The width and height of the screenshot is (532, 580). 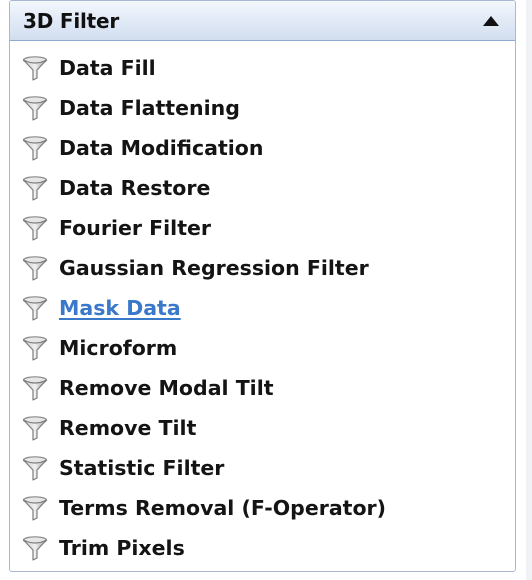 What do you see at coordinates (142, 468) in the screenshot?
I see `item-label: Statistic Filter` at bounding box center [142, 468].